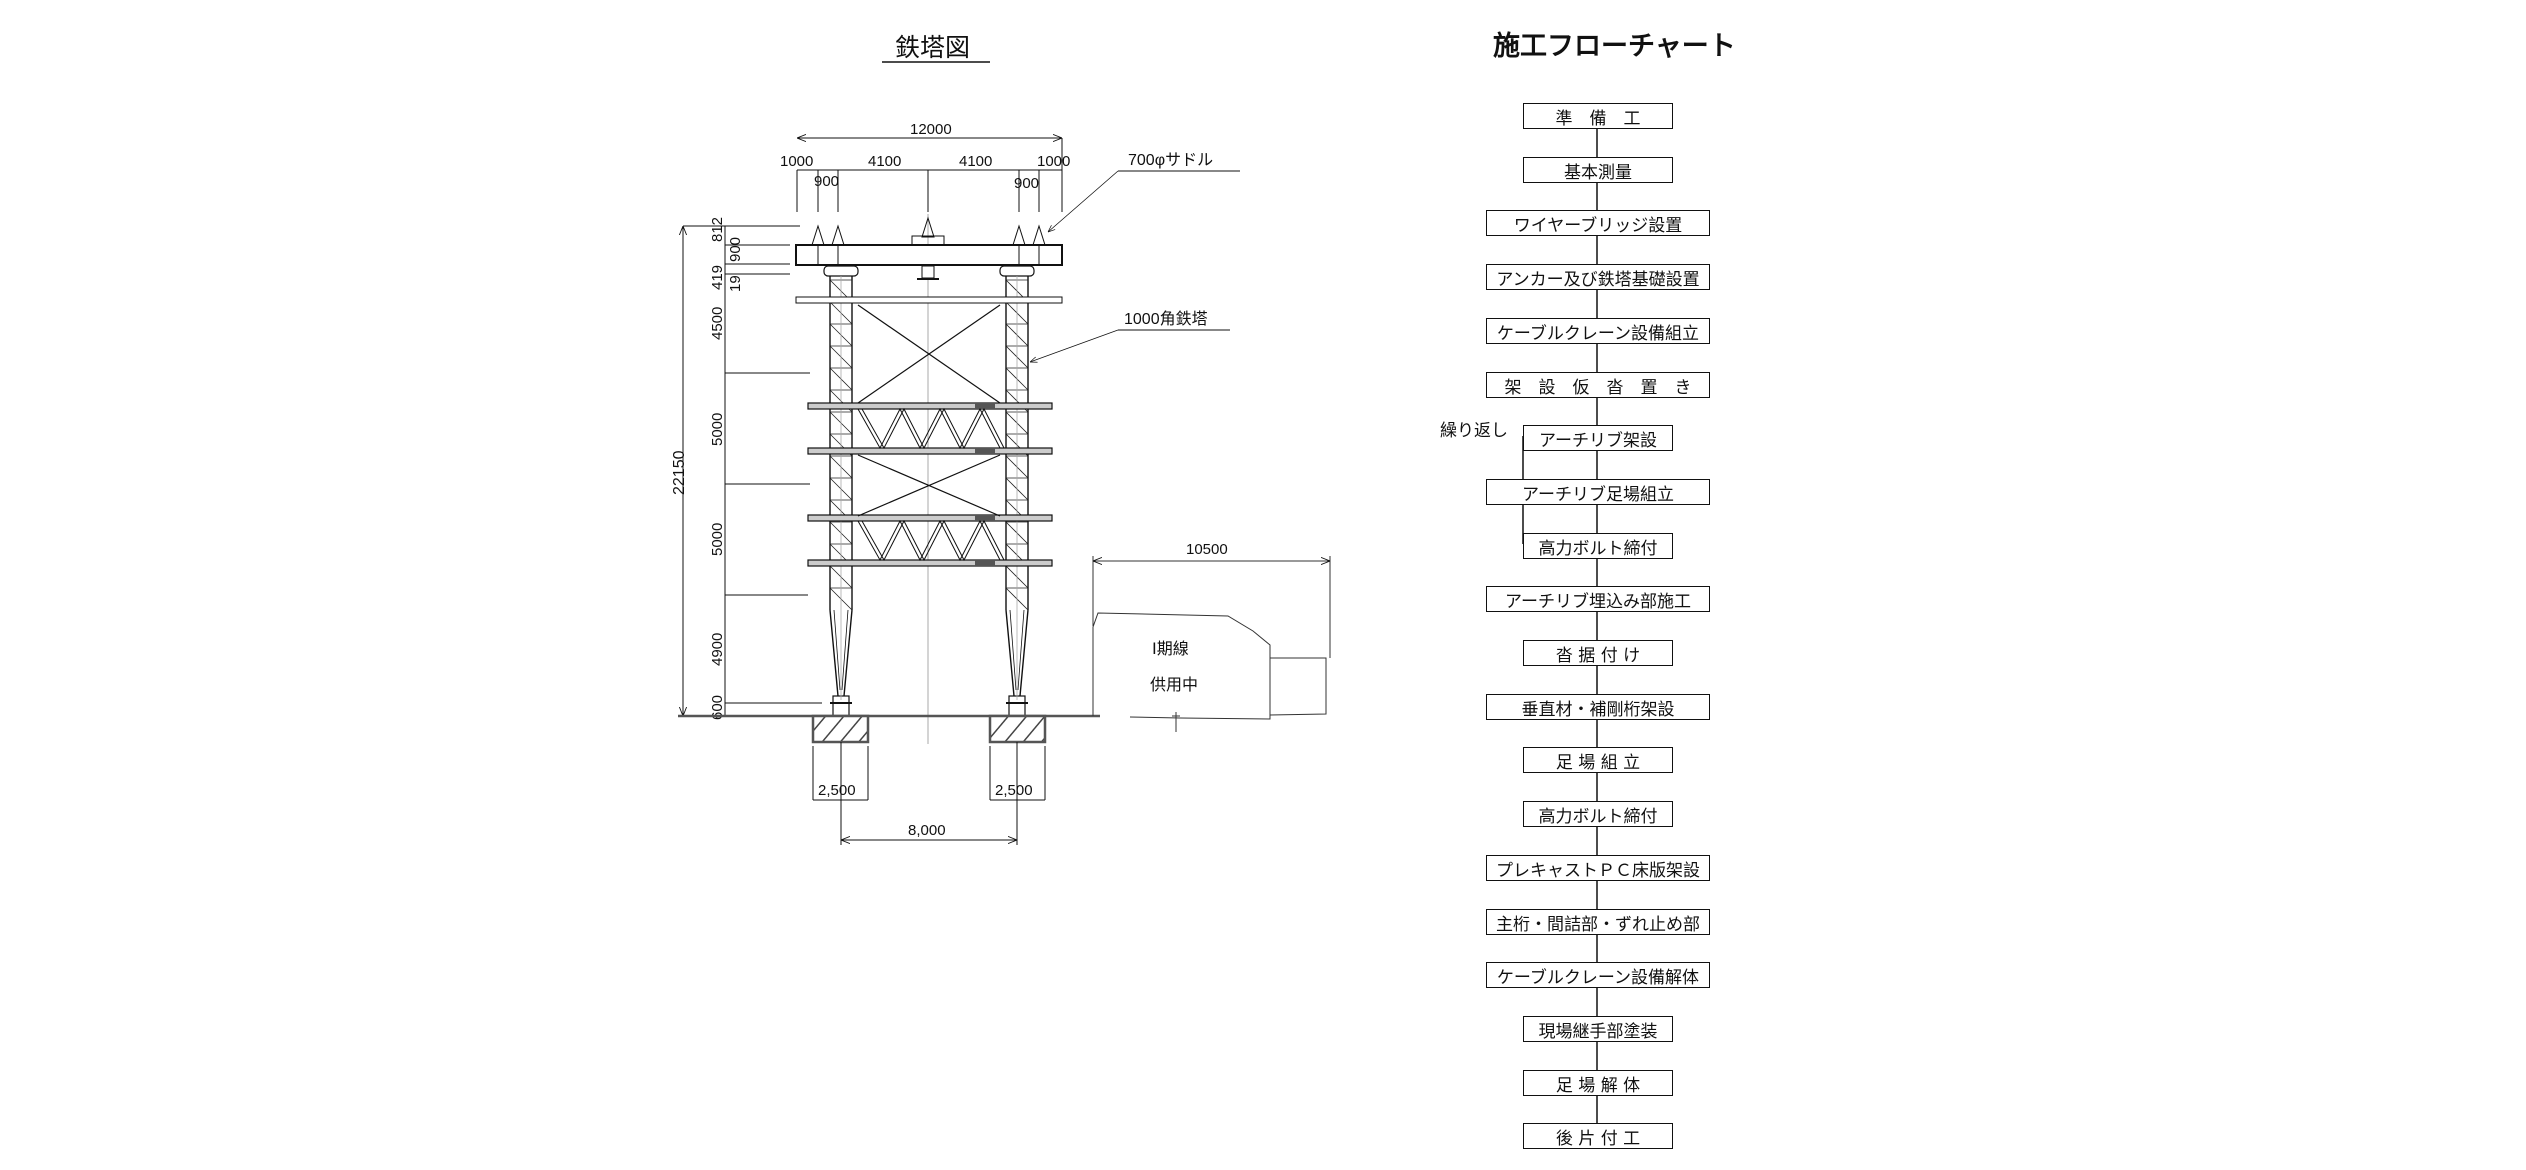  What do you see at coordinates (1598, 707) in the screenshot?
I see `flow-step: 垂直材・補剛桁架設` at bounding box center [1598, 707].